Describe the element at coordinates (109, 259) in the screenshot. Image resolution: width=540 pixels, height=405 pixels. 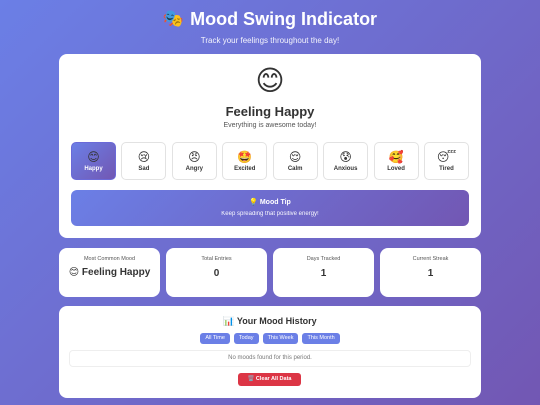
I see `stat-label: Most Common Mood` at that location.